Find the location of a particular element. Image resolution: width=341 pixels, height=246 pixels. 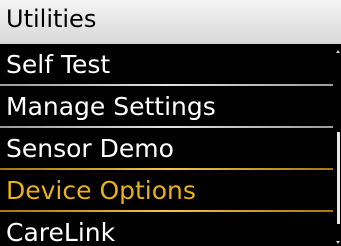

menu-item-carelink: CareLink is located at coordinates (166, 229).